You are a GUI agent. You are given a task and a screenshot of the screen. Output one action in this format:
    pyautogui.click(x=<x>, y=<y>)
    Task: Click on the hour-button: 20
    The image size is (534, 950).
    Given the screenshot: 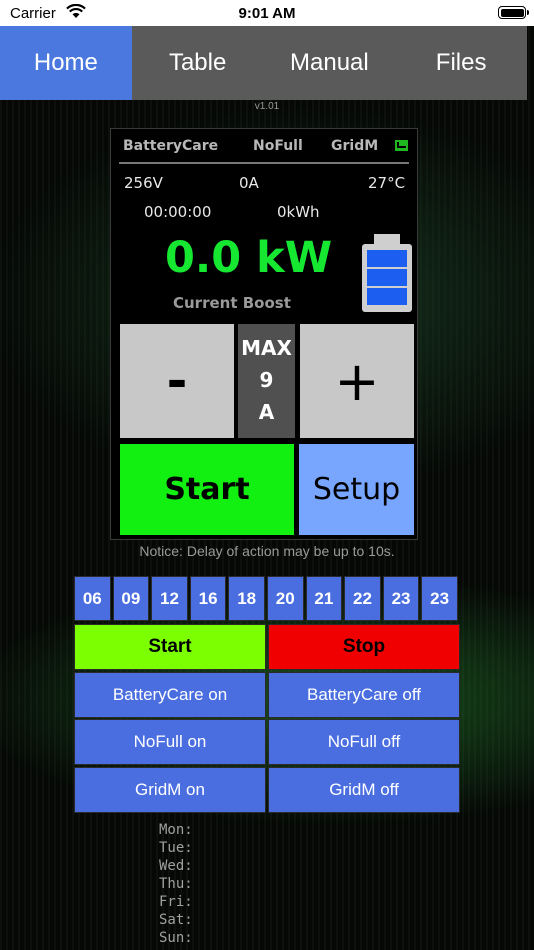 What is the action you would take?
    pyautogui.click(x=285, y=598)
    